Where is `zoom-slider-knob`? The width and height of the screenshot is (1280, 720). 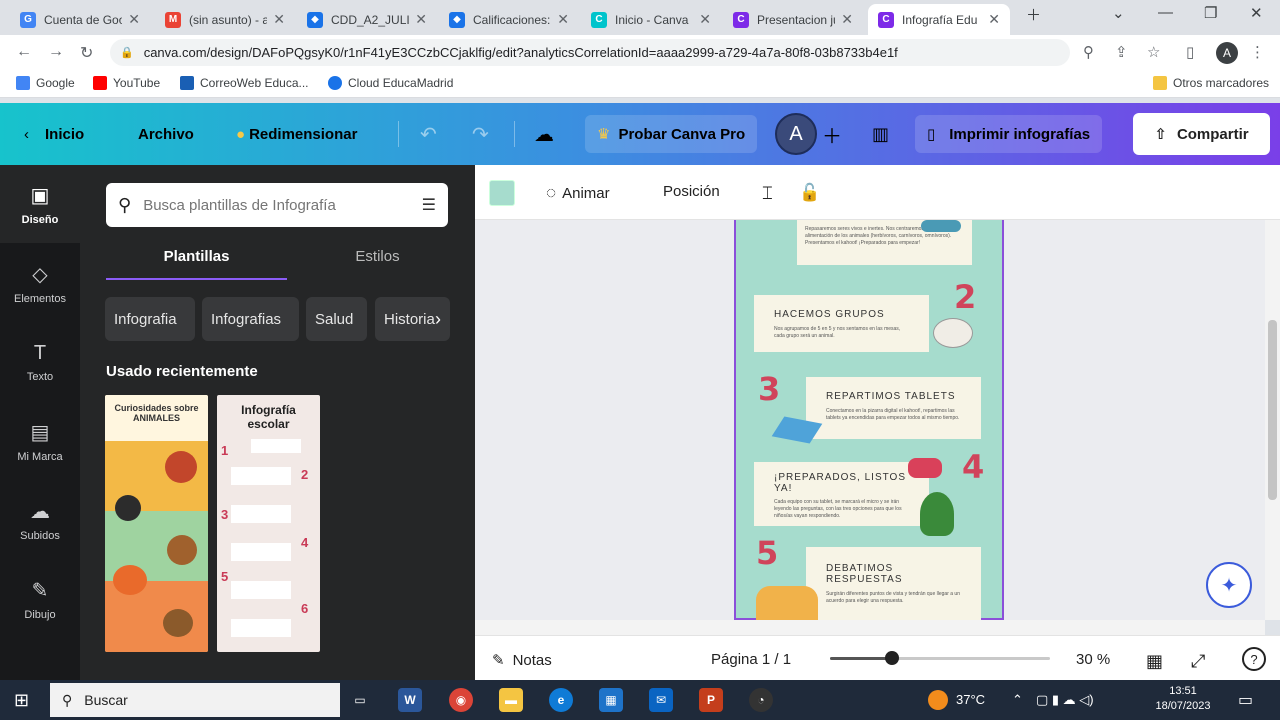
zoom-slider-knob is located at coordinates (891, 658).